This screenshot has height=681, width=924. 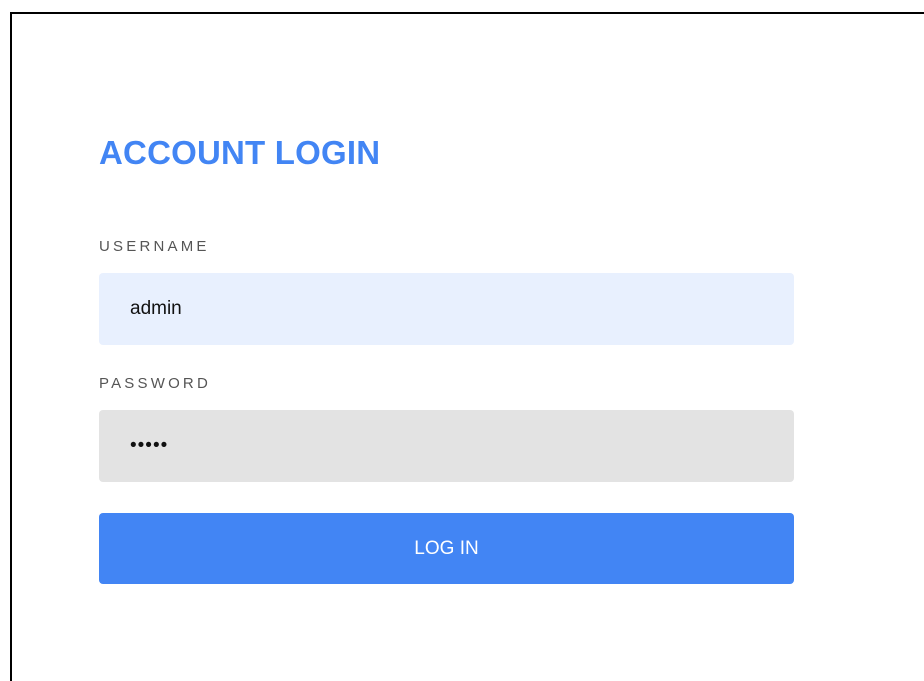 What do you see at coordinates (155, 383) in the screenshot?
I see `password-label: PASSWORD` at bounding box center [155, 383].